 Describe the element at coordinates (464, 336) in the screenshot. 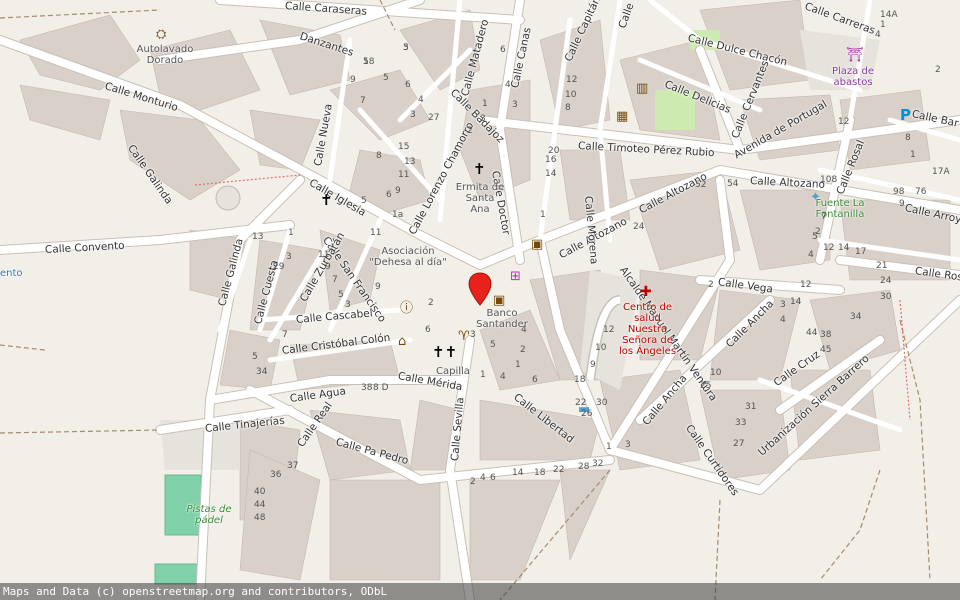

I see `theatre-icon: ♈` at that location.